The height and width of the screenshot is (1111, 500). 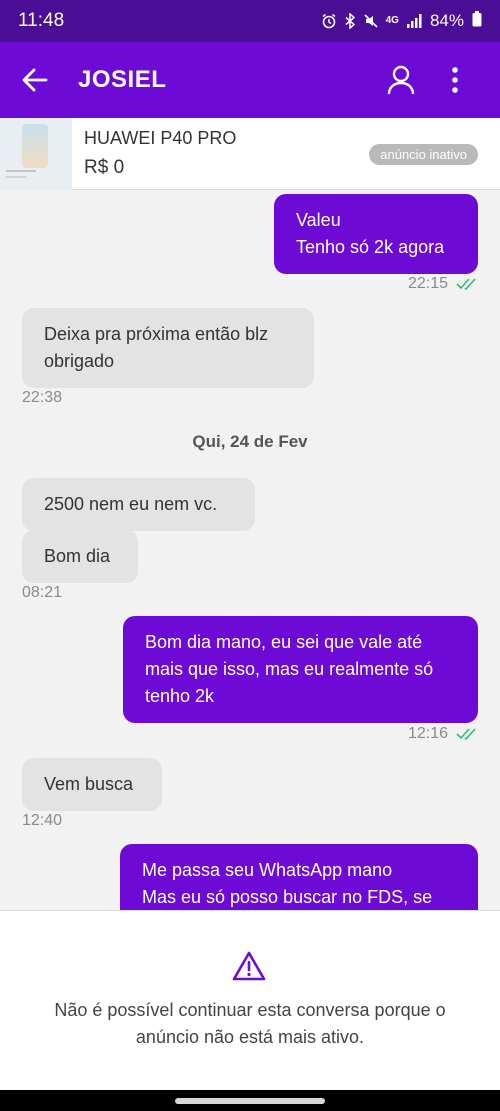 I want to click on system-navigation-bar, so click(x=250, y=1100).